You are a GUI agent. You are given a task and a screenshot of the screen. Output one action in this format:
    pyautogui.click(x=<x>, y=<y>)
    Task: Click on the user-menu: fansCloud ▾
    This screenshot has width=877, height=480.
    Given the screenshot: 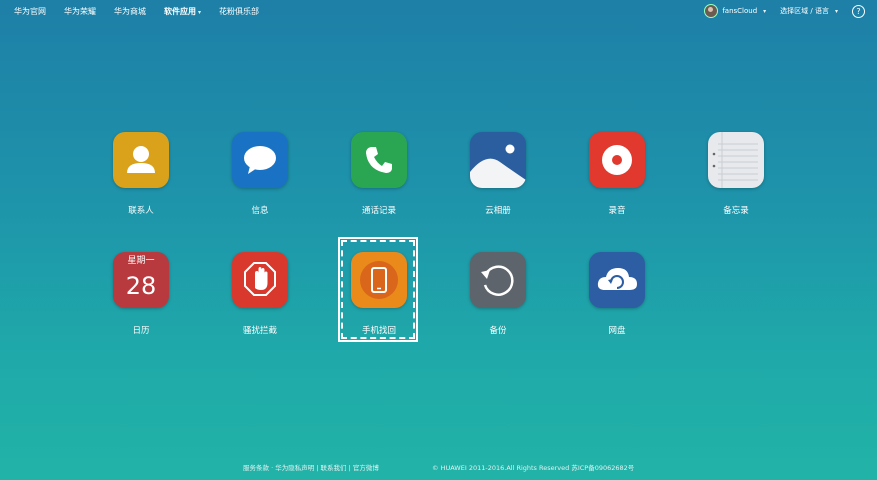 What is the action you would take?
    pyautogui.click(x=735, y=11)
    